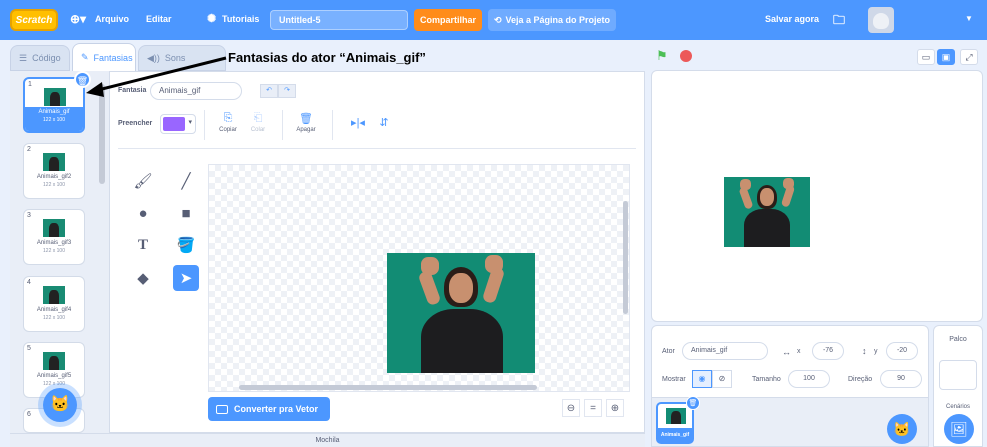 This screenshot has width=987, height=447. I want to click on costume-item-4: 4 Animais_gif4 122 x 100, so click(54, 304).